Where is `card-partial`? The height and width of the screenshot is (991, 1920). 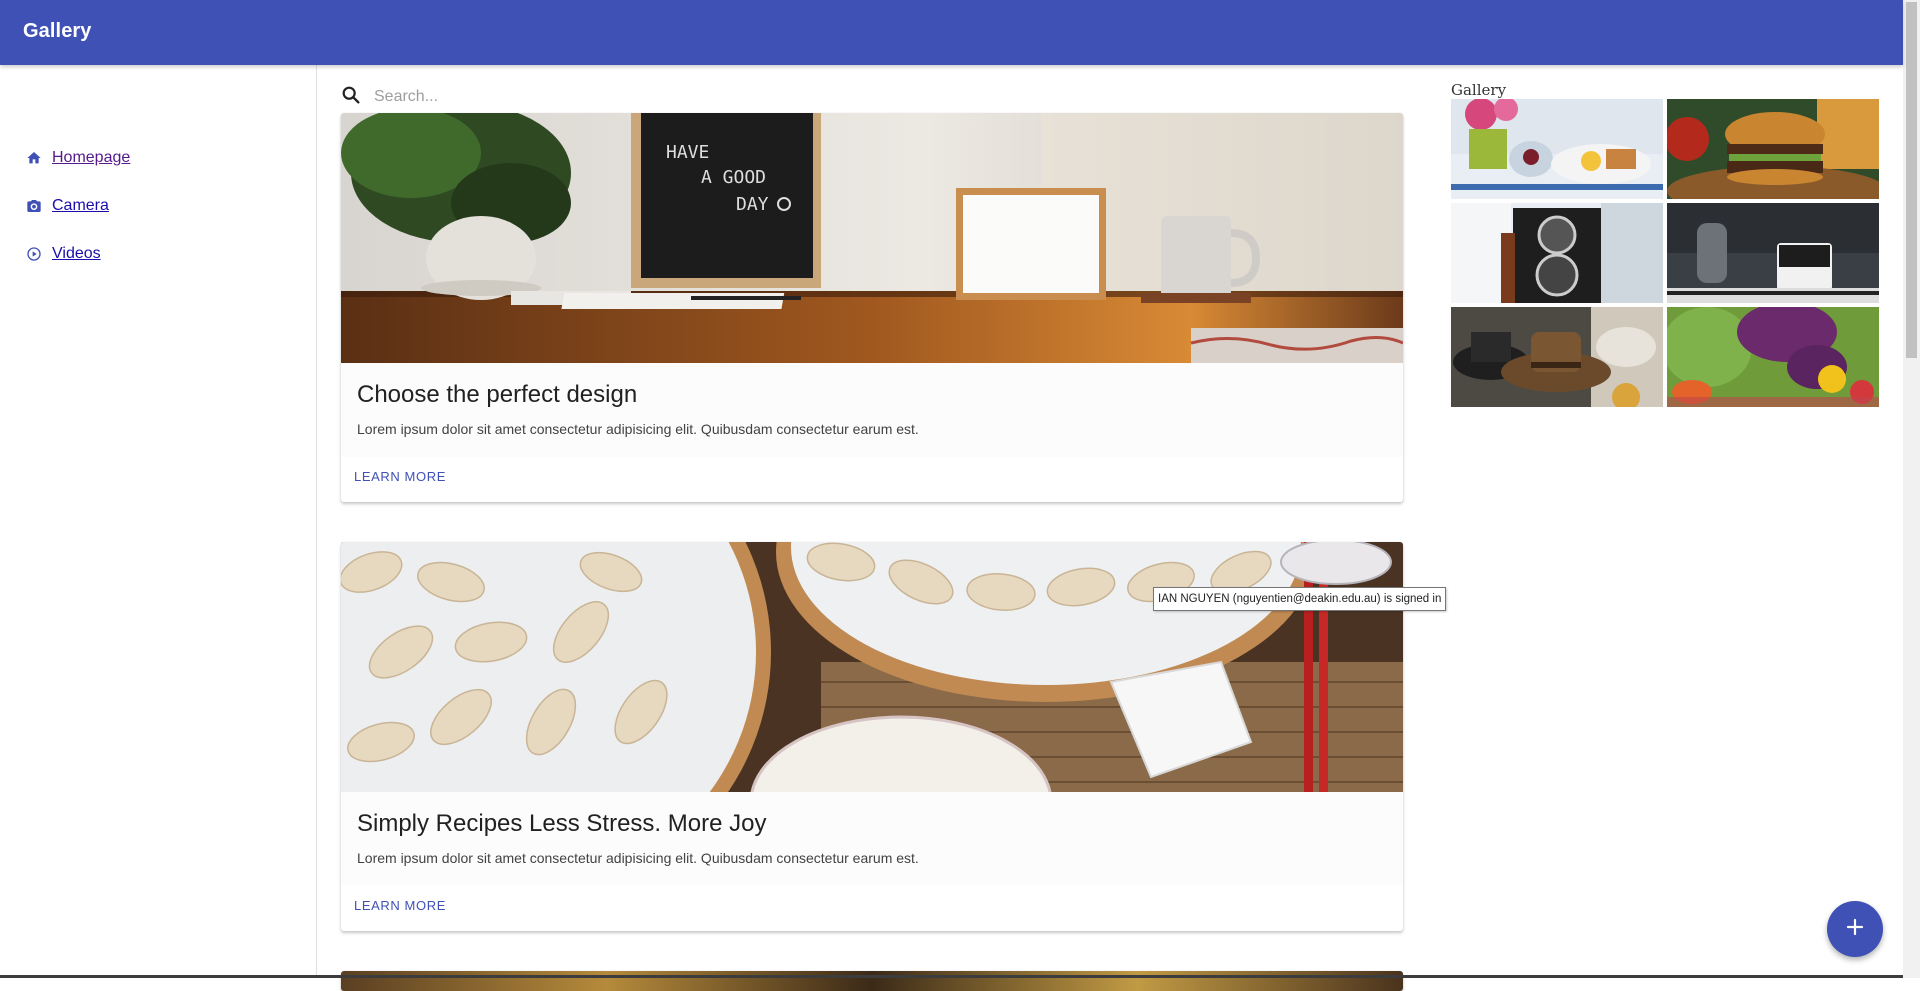 card-partial is located at coordinates (872, 981).